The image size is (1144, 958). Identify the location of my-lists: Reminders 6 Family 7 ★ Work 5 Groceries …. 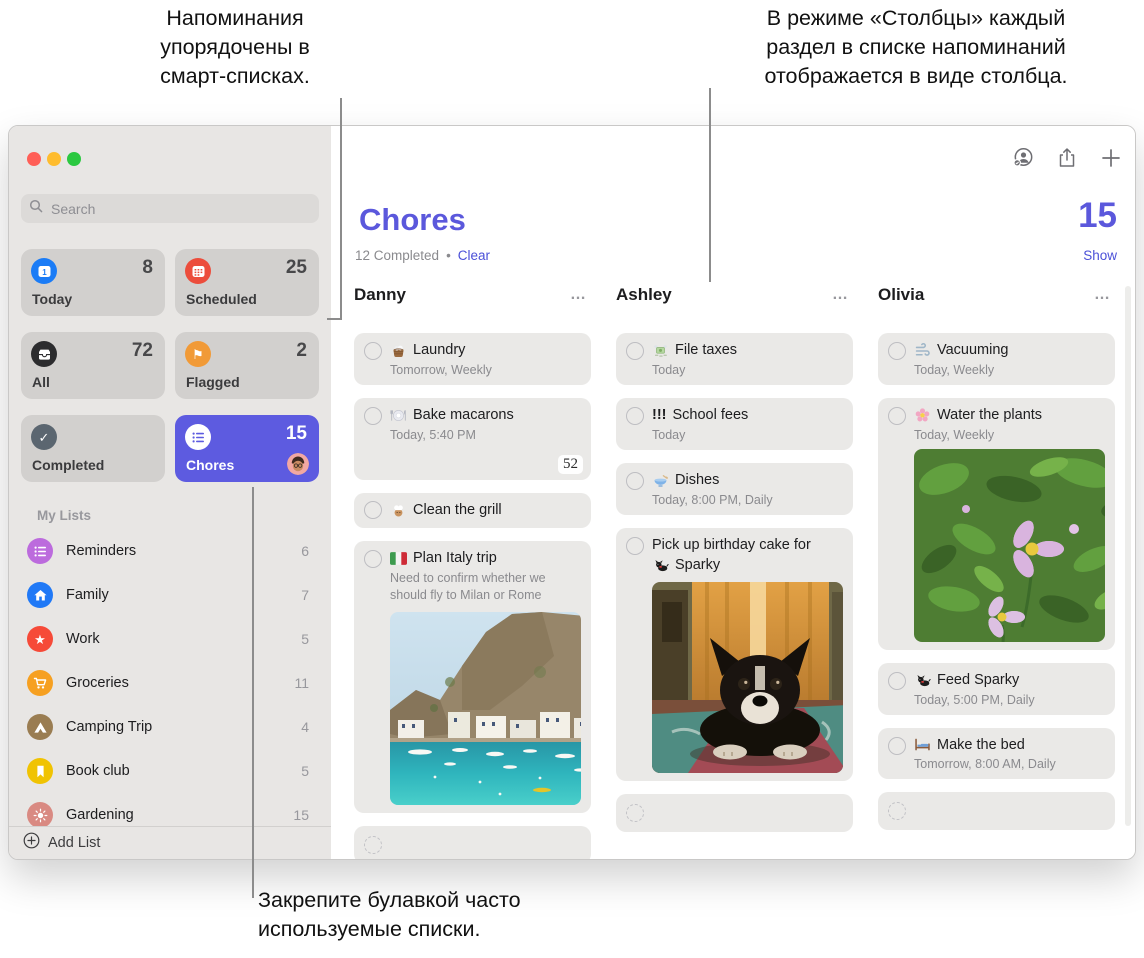
(170, 678).